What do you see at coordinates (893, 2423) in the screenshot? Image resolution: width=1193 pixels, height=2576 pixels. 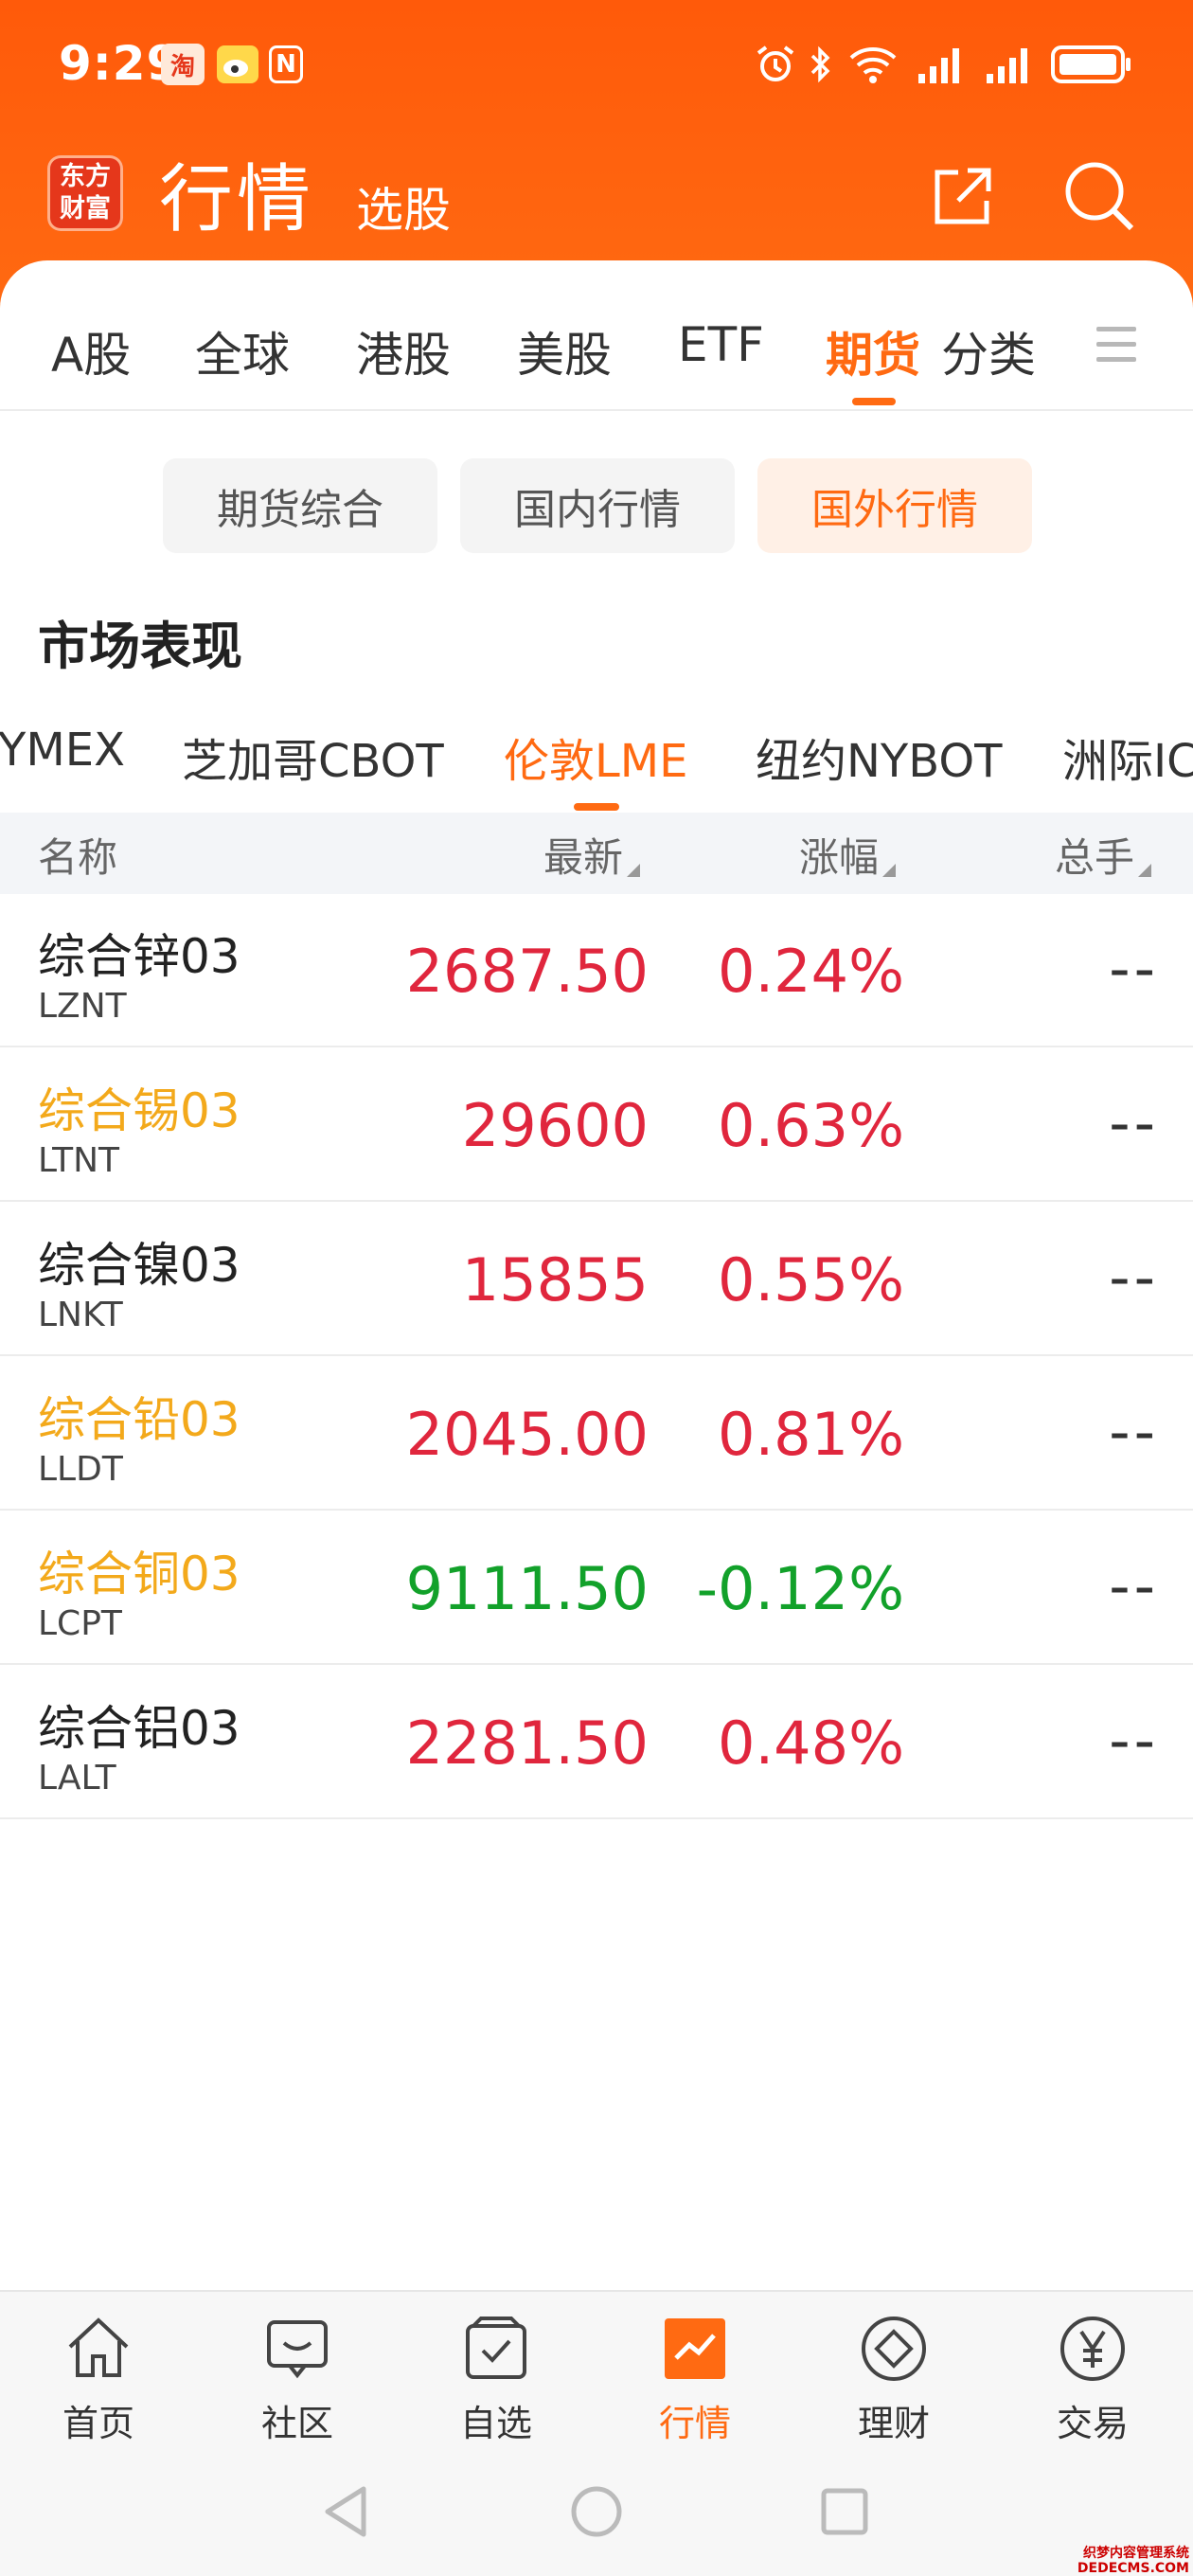 I see `nav-wealth-label: 理财` at bounding box center [893, 2423].